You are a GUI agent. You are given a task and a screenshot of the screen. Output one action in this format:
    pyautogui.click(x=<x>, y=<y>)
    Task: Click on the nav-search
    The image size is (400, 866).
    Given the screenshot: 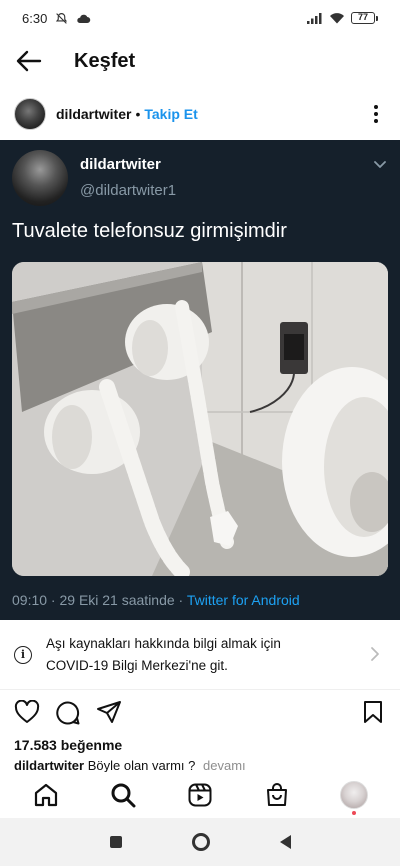 What is the action you would take?
    pyautogui.click(x=123, y=795)
    